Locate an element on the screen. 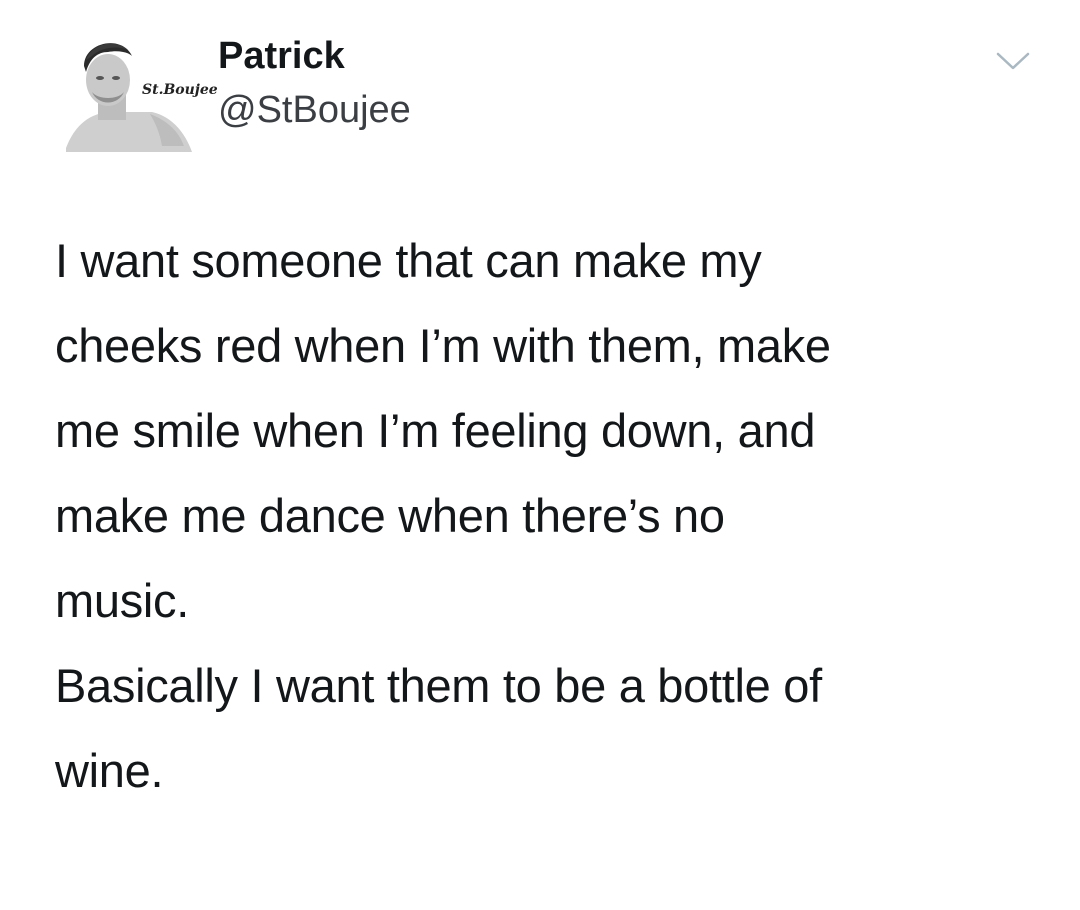 The image size is (1080, 910). user-handle: @StBoujee is located at coordinates (314, 110).